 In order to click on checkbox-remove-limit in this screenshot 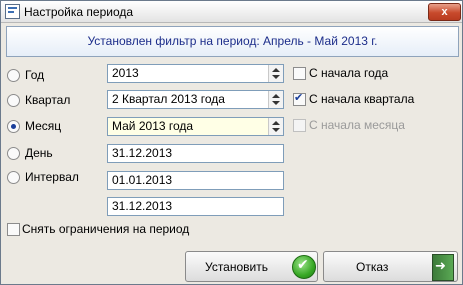, I will do `click(13, 229)`.